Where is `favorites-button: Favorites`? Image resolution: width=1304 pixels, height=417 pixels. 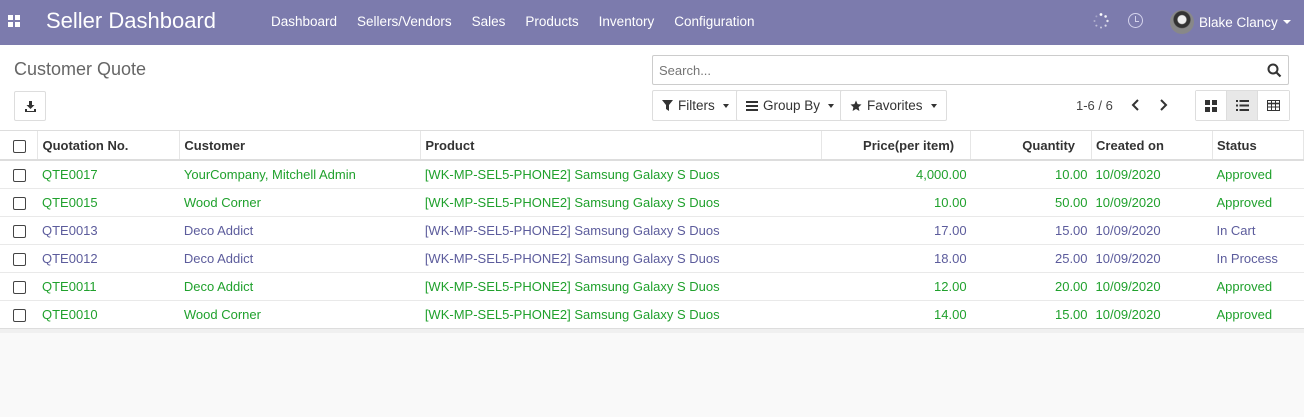
favorites-button: Favorites is located at coordinates (893, 105).